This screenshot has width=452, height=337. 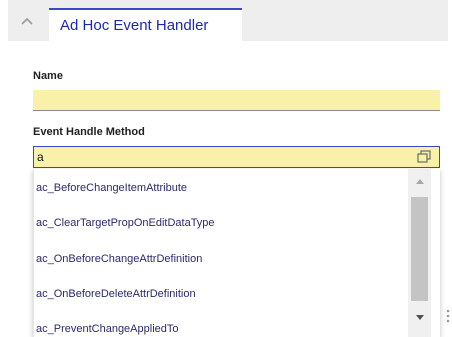 I want to click on name-label: Name, so click(x=48, y=76).